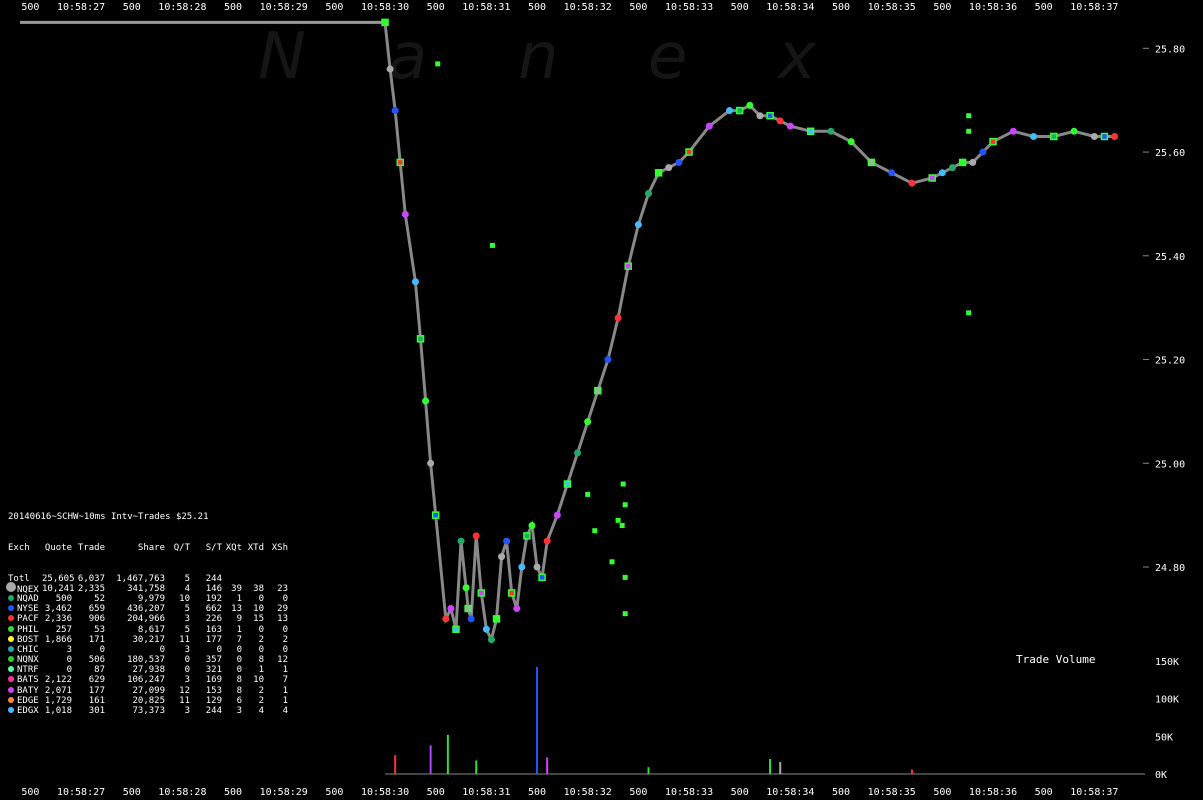  What do you see at coordinates (253, 619) in the screenshot?
I see `stats-cell: 15` at bounding box center [253, 619].